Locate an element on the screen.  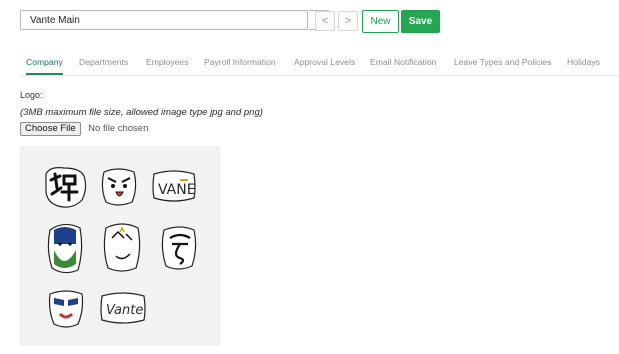
sticker-vane-label: VANE is located at coordinates (177, 190).